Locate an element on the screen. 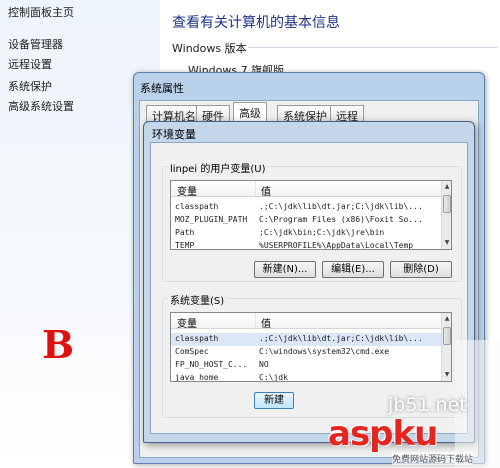 The width and height of the screenshot is (500, 468). table-row: ComSpec C:\windows\system32\cmd.exe is located at coordinates (311, 352).